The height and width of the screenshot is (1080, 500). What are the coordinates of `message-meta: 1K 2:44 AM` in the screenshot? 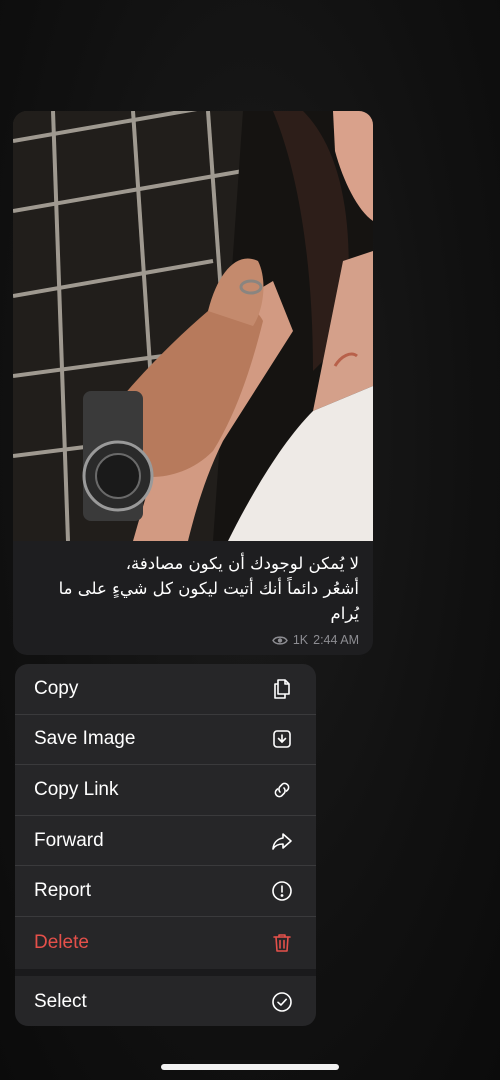 It's located at (315, 640).